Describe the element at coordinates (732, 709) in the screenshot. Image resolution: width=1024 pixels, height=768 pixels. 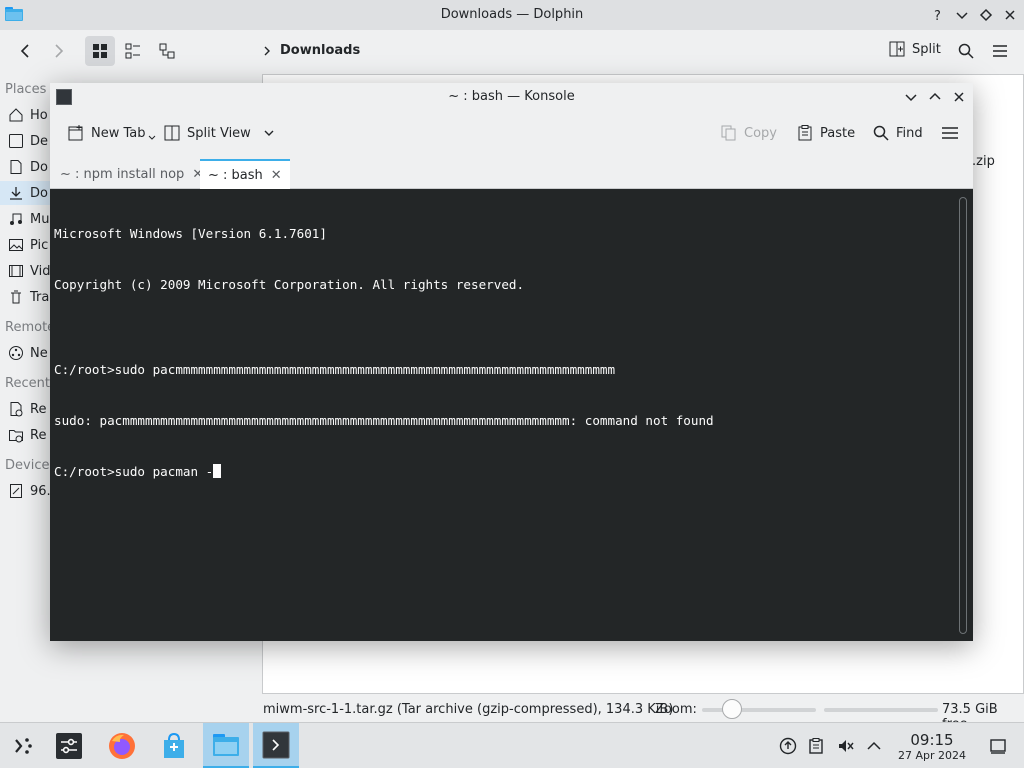
I see `zoom-slider-handle` at that location.